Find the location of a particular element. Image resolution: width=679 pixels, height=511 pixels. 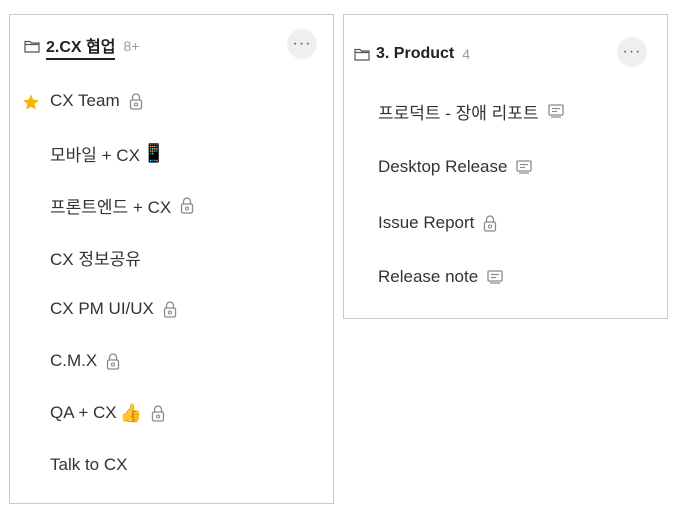

mobile-phone-icon: 📱 is located at coordinates (154, 152).